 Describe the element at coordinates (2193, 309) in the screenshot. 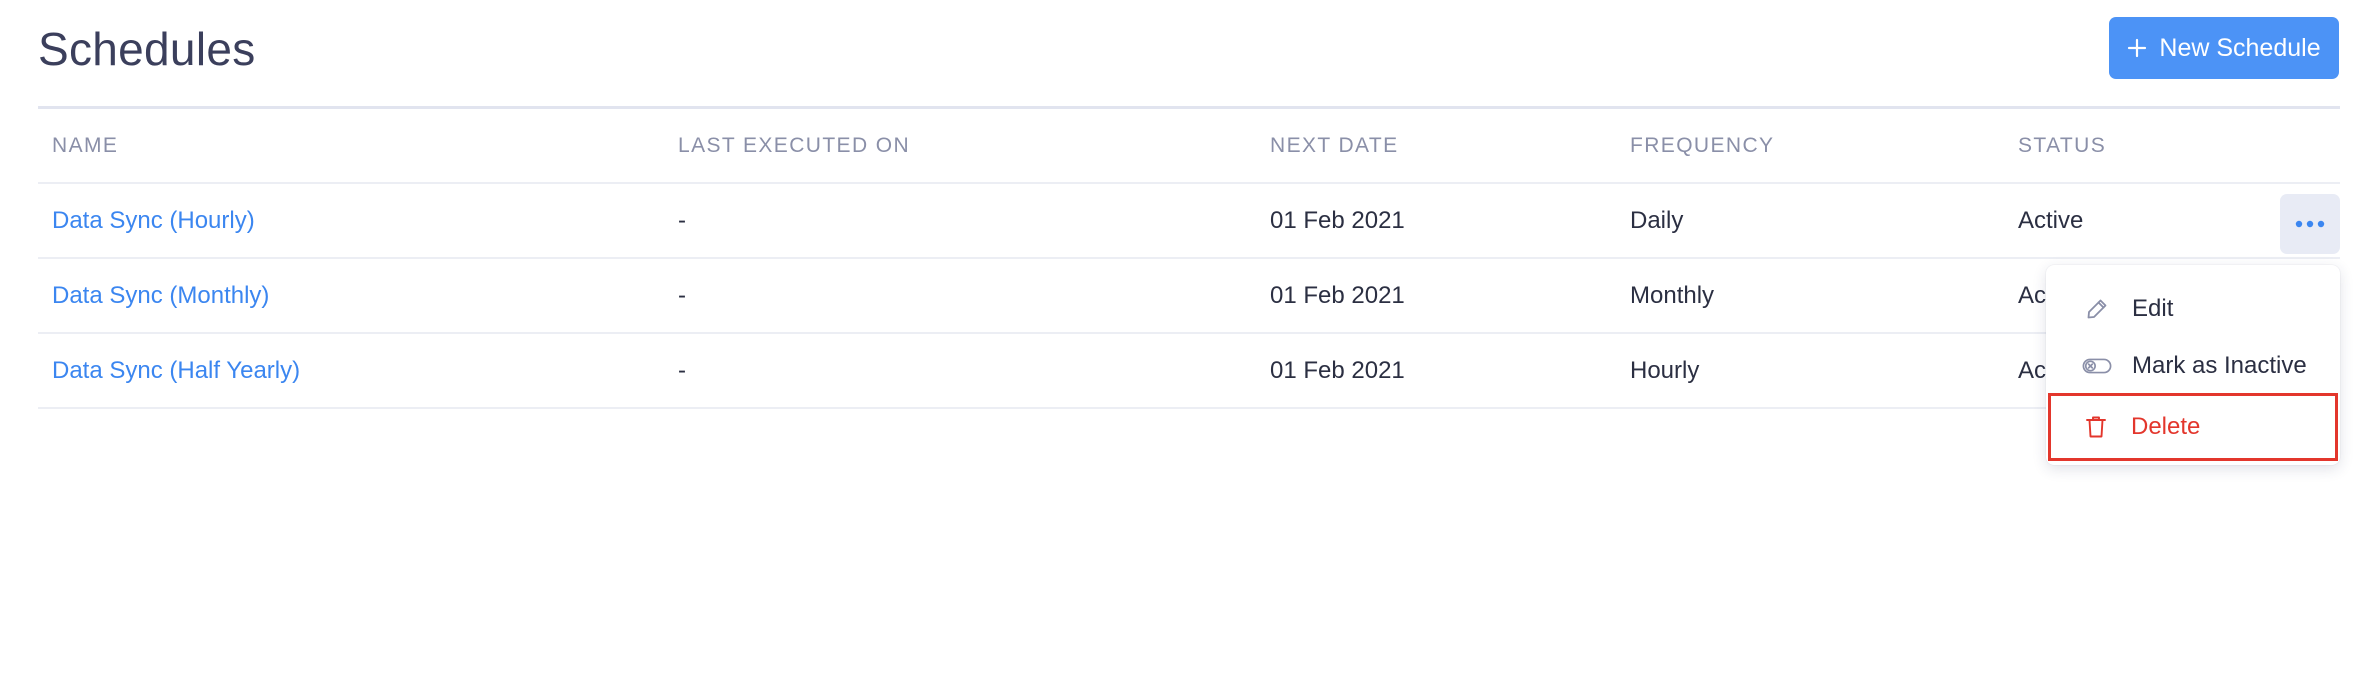

I see `menu-item-edit: Edit` at that location.